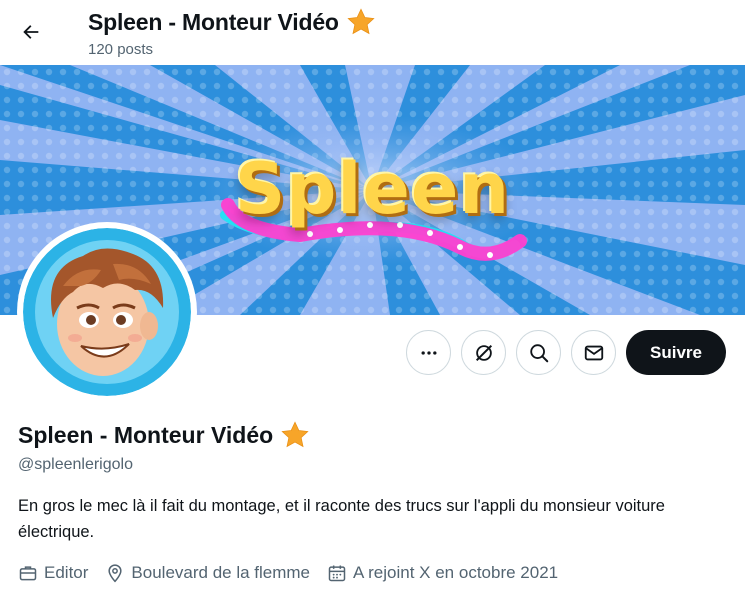 The height and width of the screenshot is (598, 745). I want to click on posts-count: 120 posts, so click(121, 49).